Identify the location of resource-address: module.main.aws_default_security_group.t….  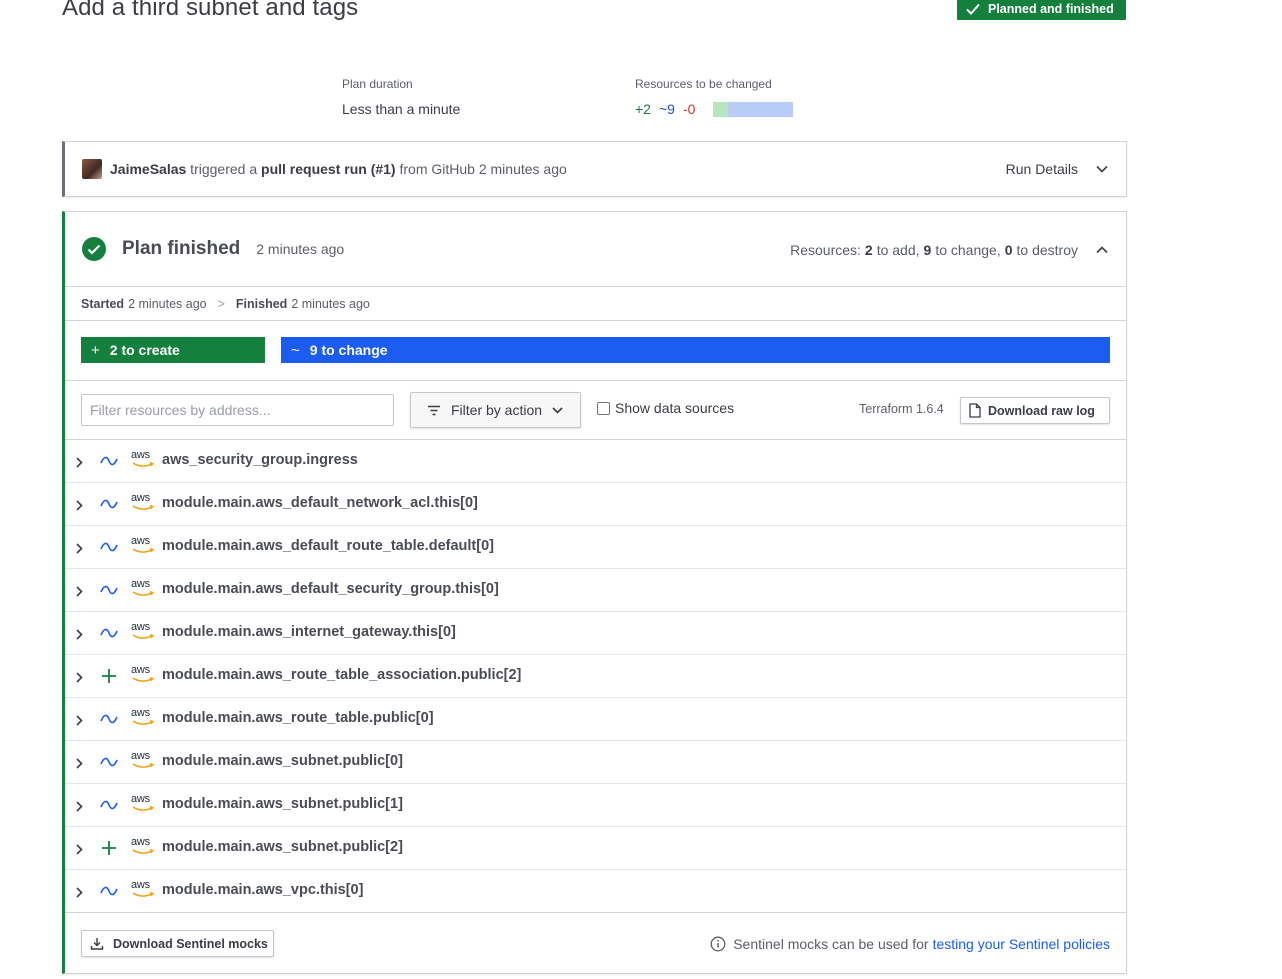
(330, 589).